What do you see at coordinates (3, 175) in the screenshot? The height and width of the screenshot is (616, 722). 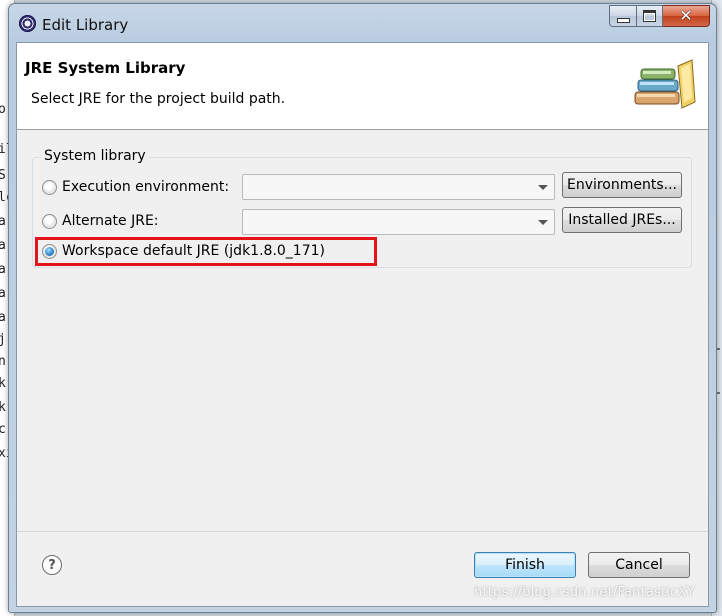 I see `bg-editor-char: S` at bounding box center [3, 175].